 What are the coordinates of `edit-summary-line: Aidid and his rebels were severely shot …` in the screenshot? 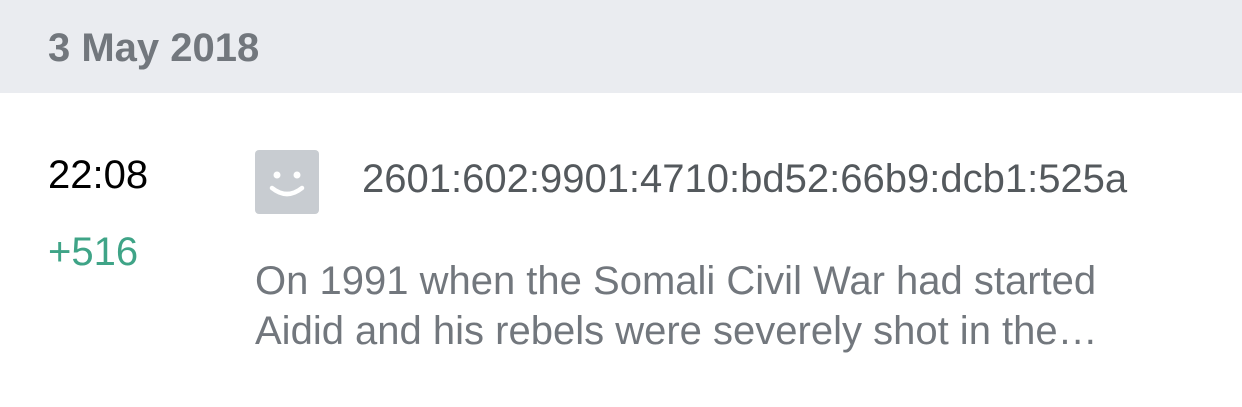 It's located at (676, 331).